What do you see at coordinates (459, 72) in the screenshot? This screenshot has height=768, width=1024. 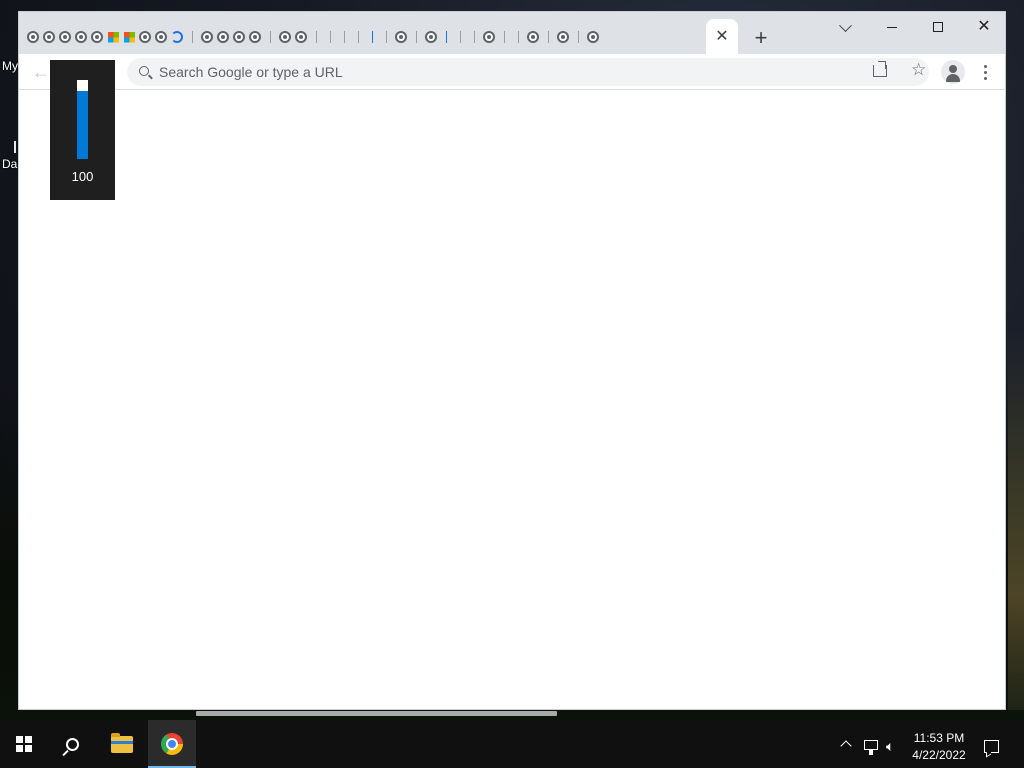 I see `address-bar-input` at bounding box center [459, 72].